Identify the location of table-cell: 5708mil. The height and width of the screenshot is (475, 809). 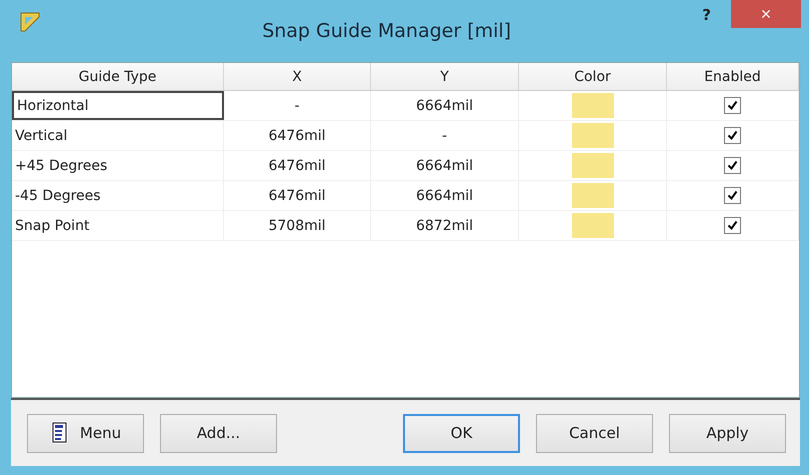
(297, 225).